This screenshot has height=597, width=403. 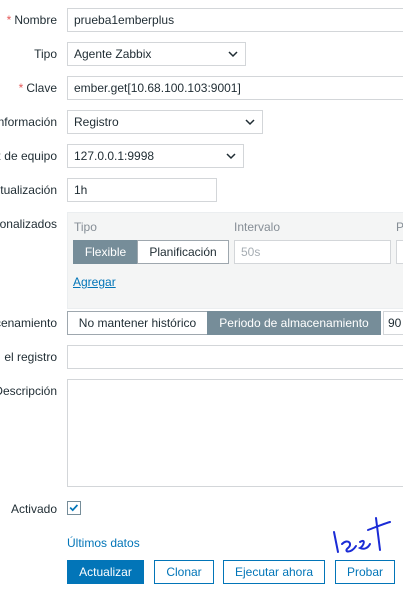 I want to click on handwritten-scribble, so click(x=362, y=535).